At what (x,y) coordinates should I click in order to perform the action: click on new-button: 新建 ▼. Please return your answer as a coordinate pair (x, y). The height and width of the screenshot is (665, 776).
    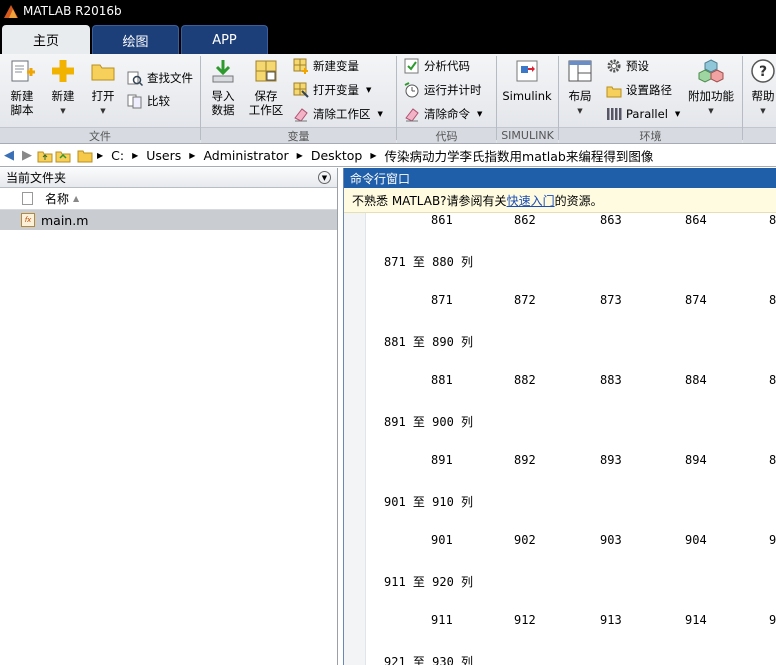
    Looking at the image, I should click on (63, 88).